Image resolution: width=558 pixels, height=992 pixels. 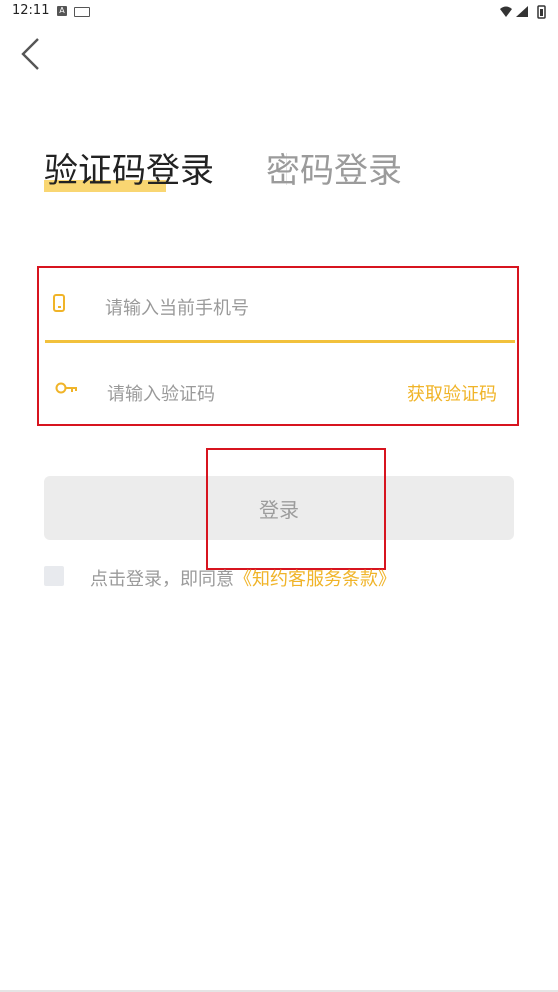 What do you see at coordinates (452, 393) in the screenshot?
I see `get-code-button: 获取验证码` at bounding box center [452, 393].